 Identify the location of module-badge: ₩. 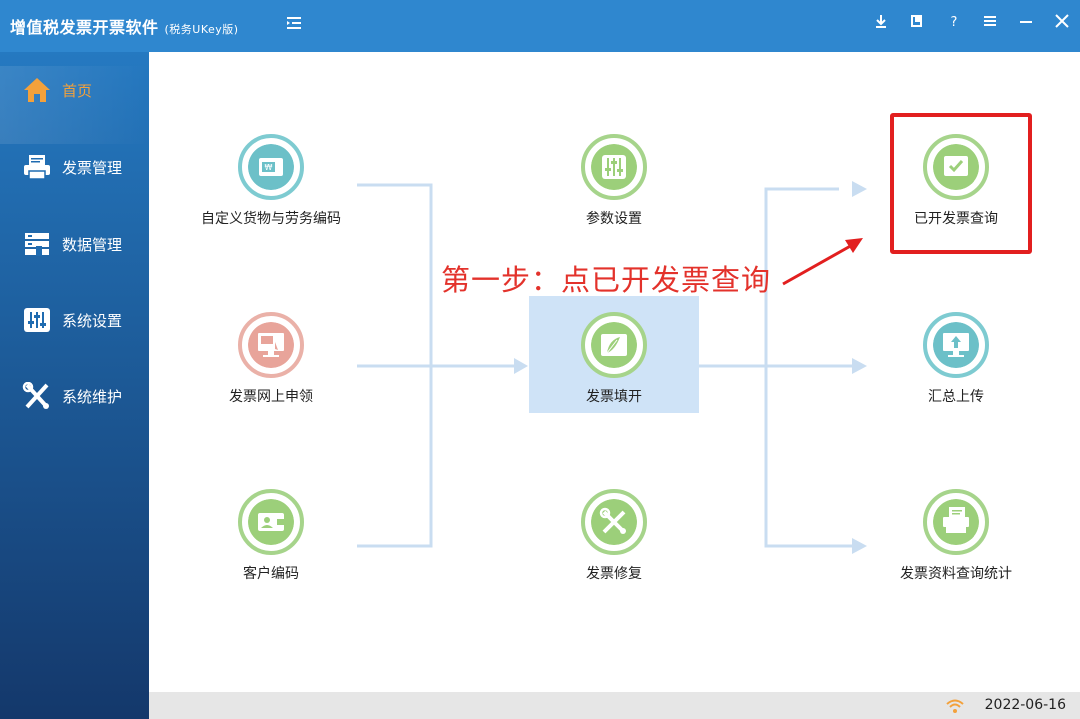
(271, 167).